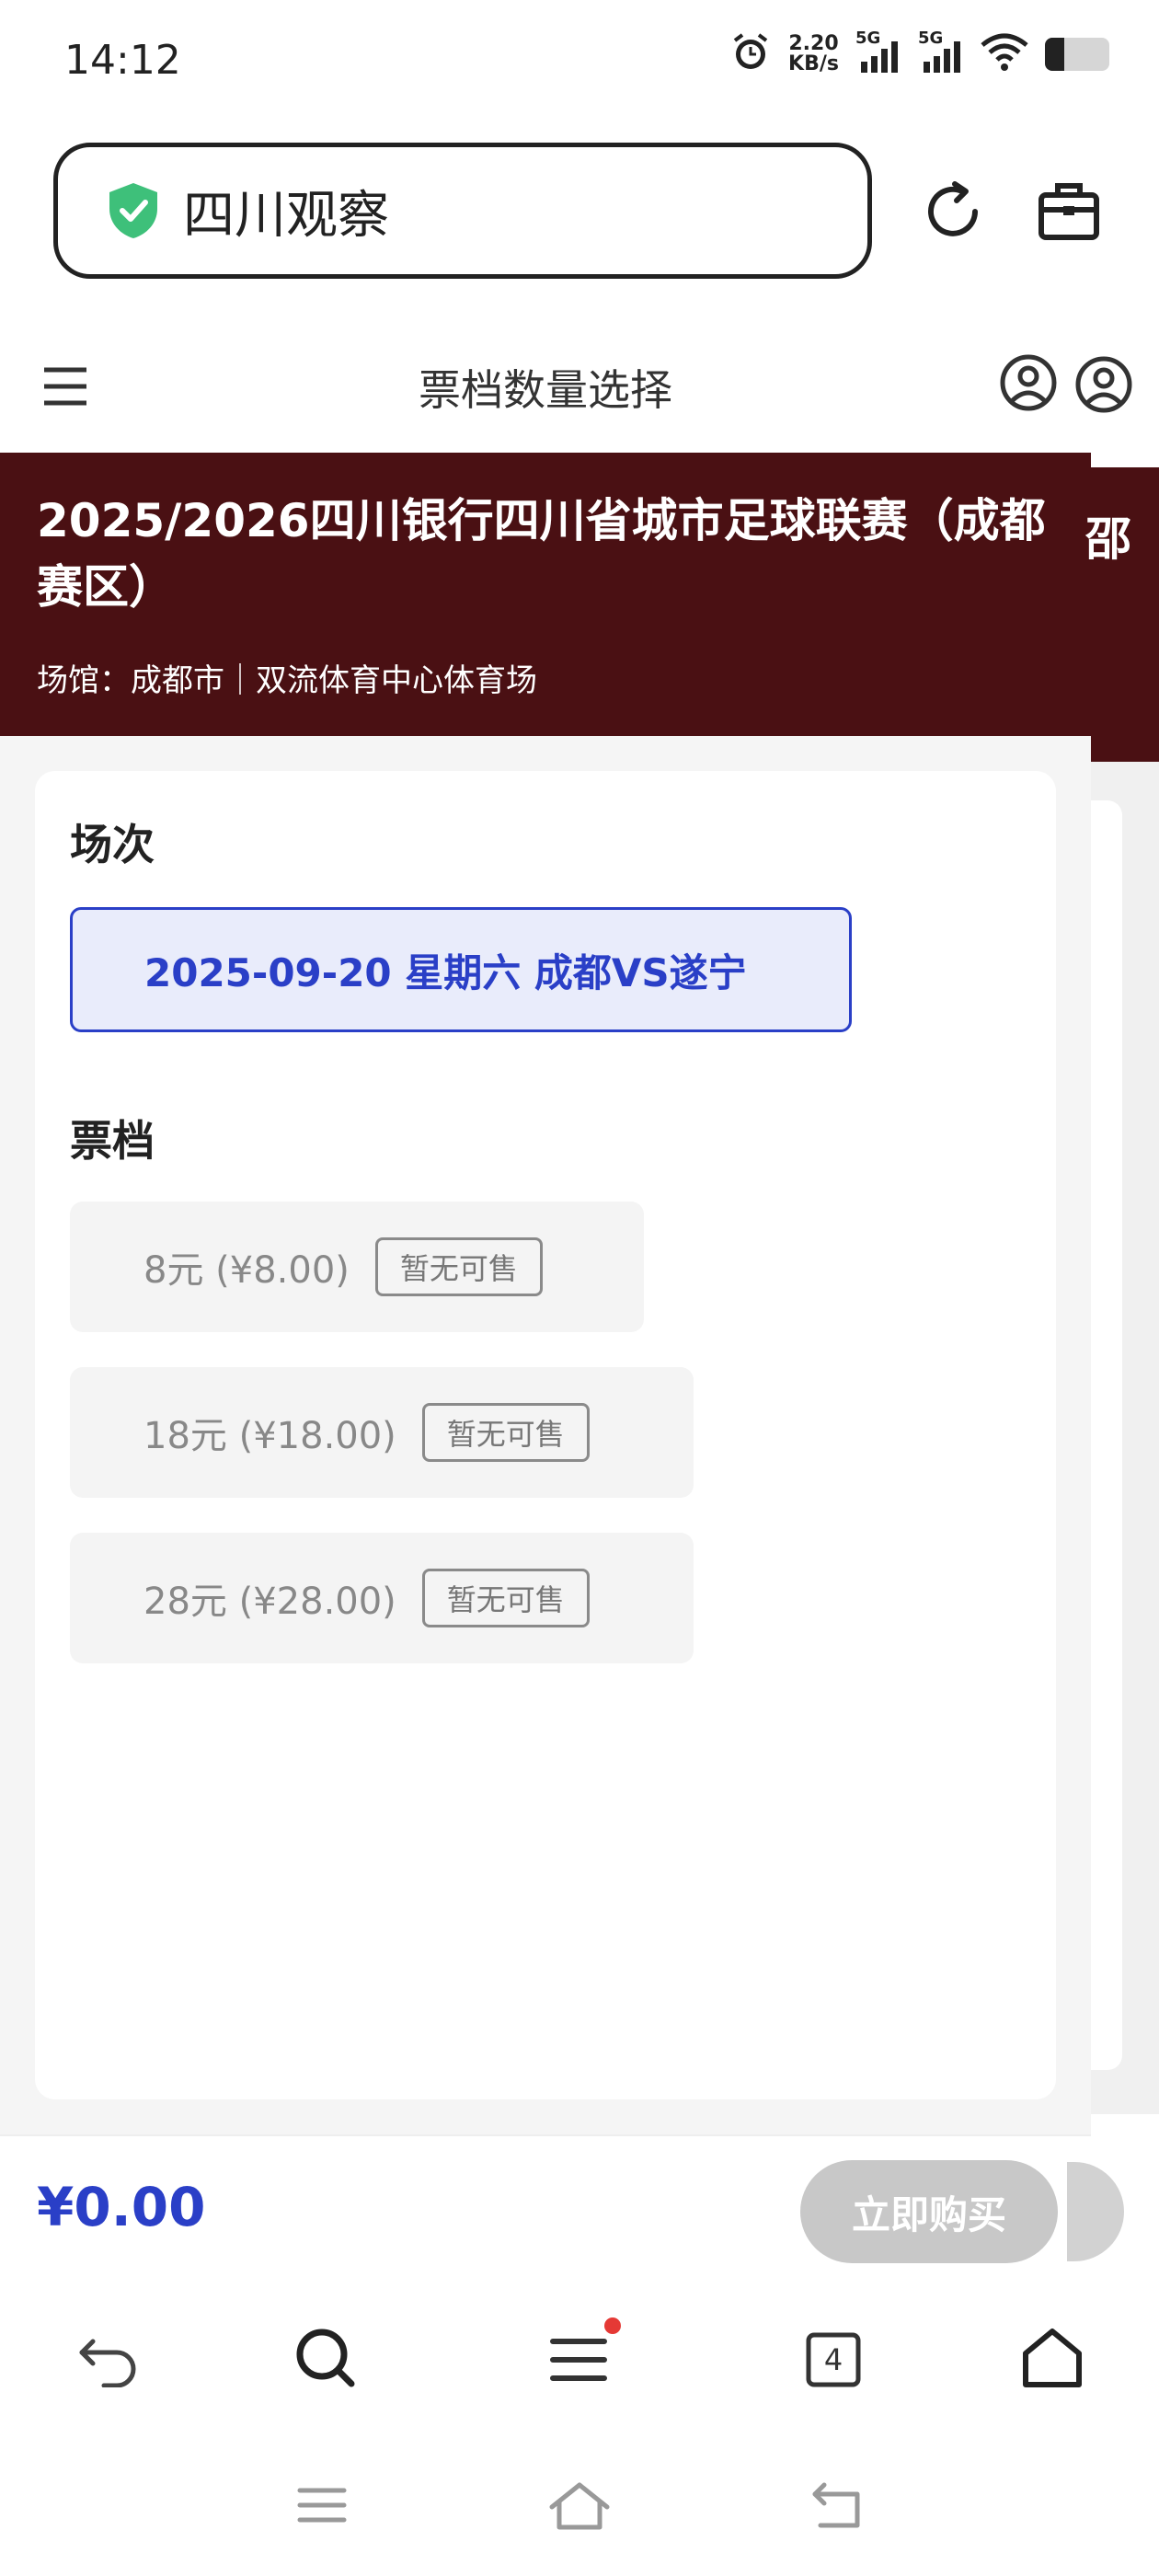 This screenshot has height=2576, width=1159. I want to click on tier-name: 18元 (¥18.00), so click(269, 1436).